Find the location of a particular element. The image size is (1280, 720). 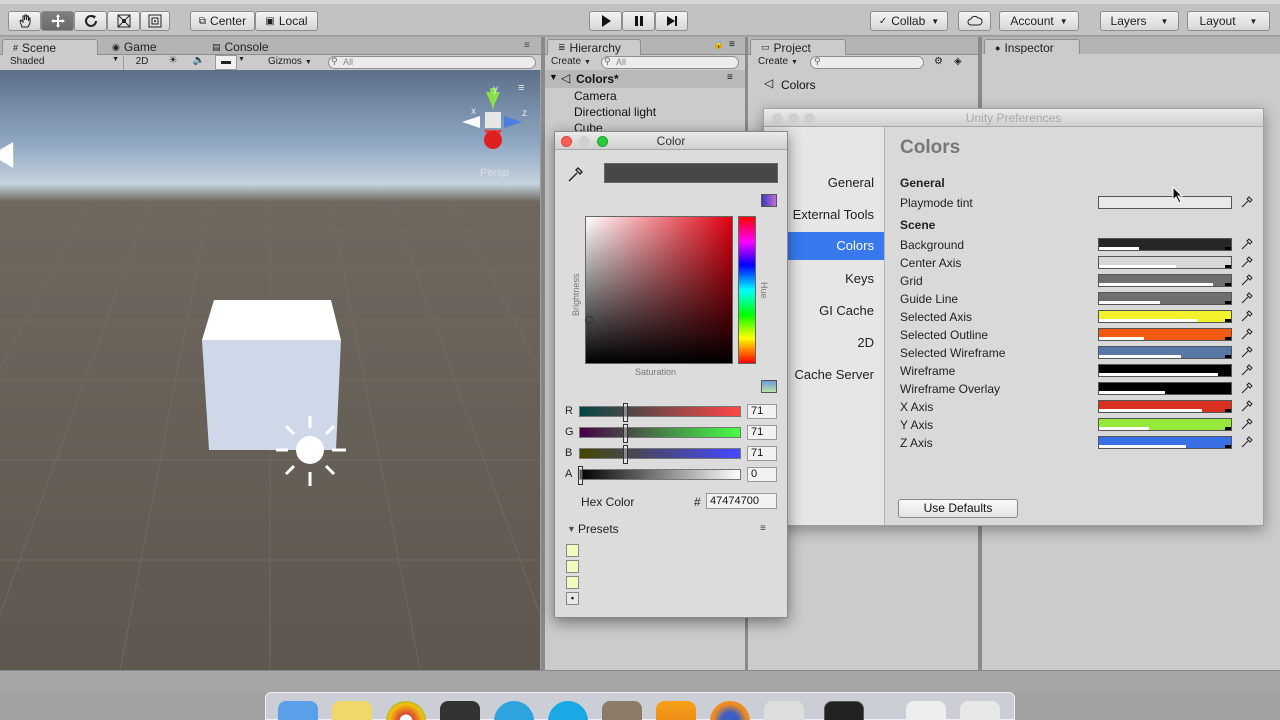

red-channel-input: 71 is located at coordinates (762, 411).